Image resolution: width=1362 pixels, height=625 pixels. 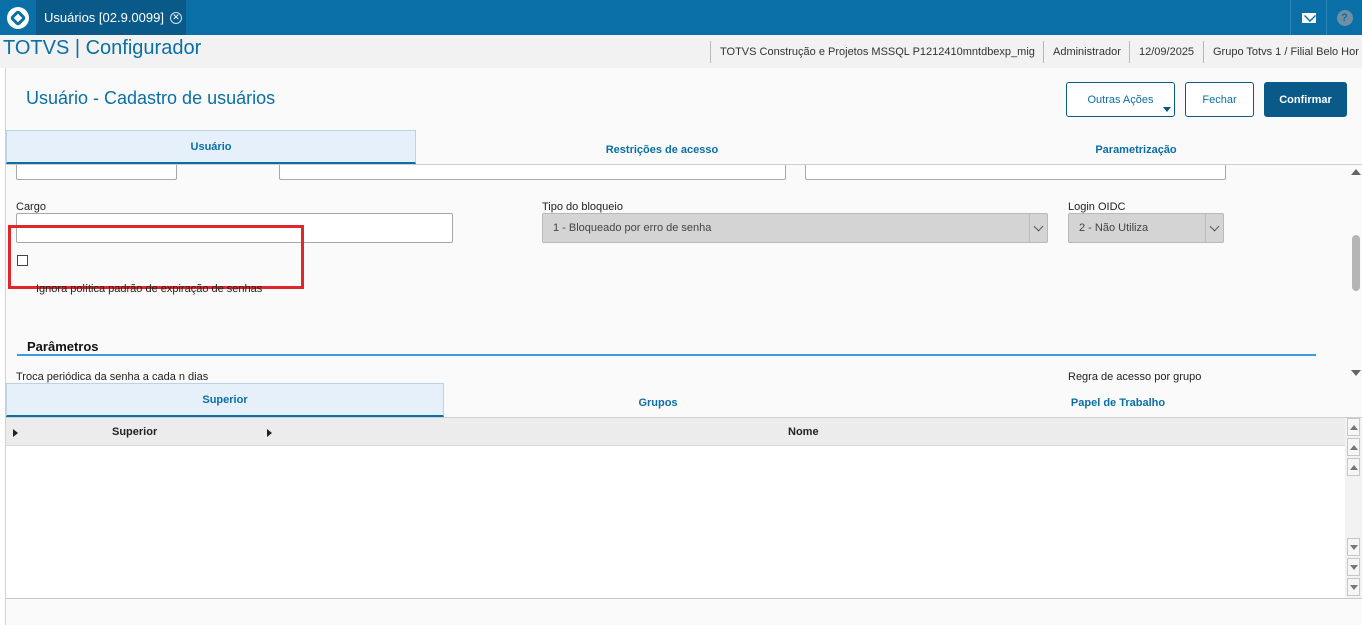 I want to click on close-icon: ✕, so click(x=175, y=17).